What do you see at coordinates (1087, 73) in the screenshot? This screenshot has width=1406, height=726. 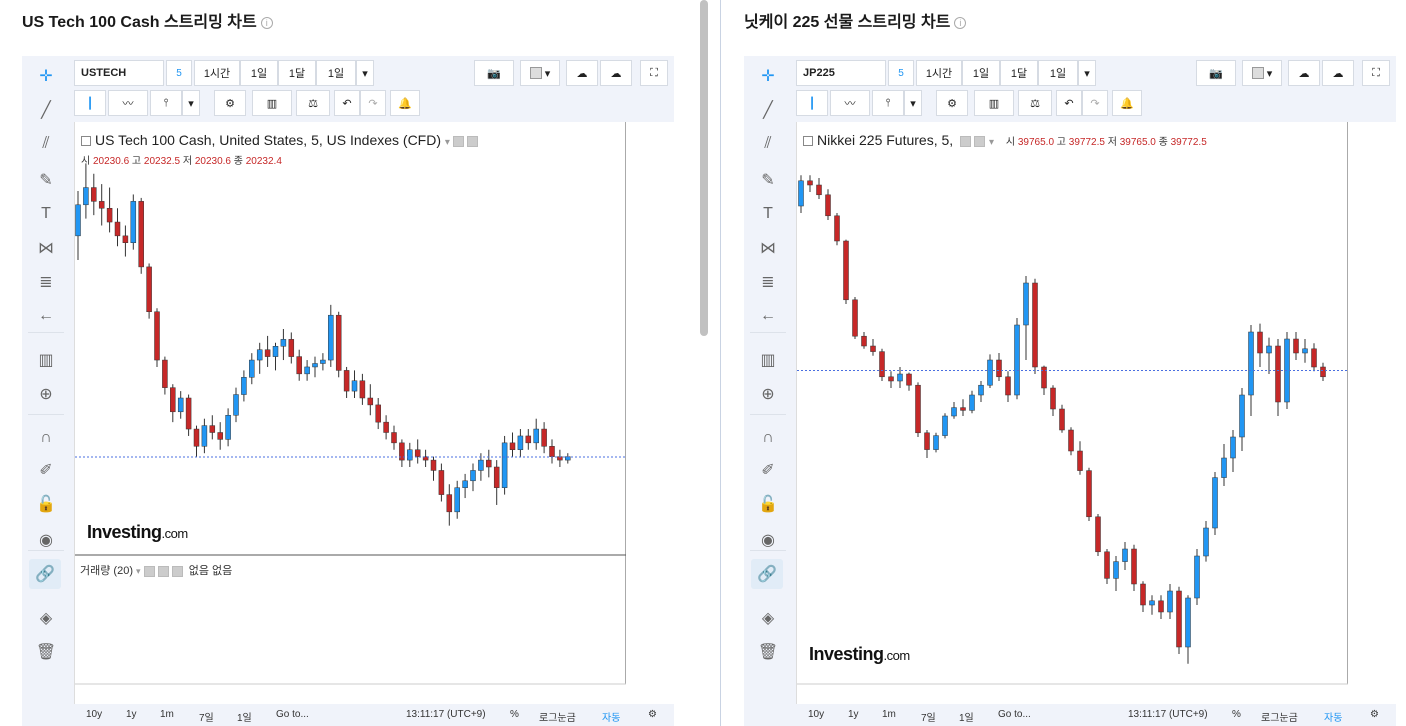 I see `interval-dropdown: ▾` at bounding box center [1087, 73].